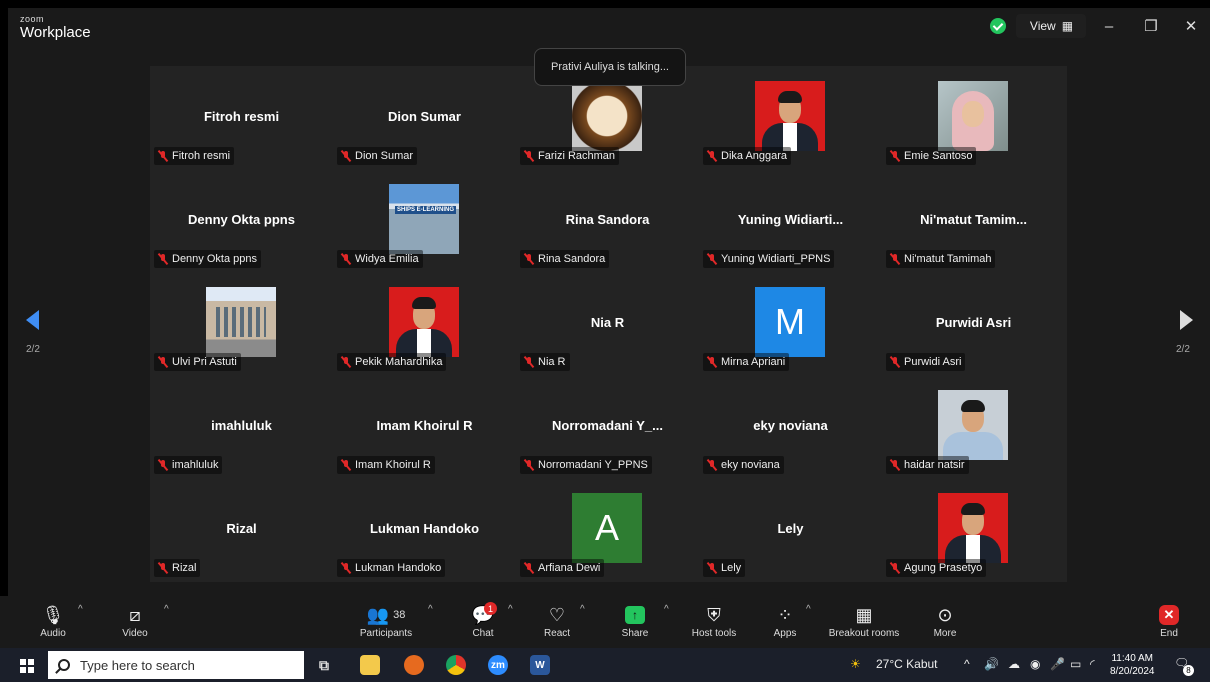 The image size is (1210, 682). I want to click on more-button: ⊙ More, so click(945, 624).